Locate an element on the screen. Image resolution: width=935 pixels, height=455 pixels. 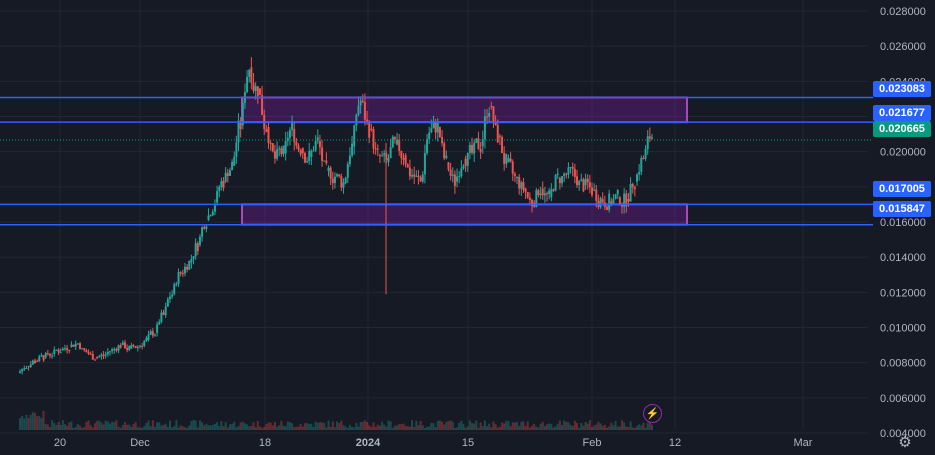
time-axis: 20 Dec 18 2024 15 Feb 12 Mar is located at coordinates (433, 443).